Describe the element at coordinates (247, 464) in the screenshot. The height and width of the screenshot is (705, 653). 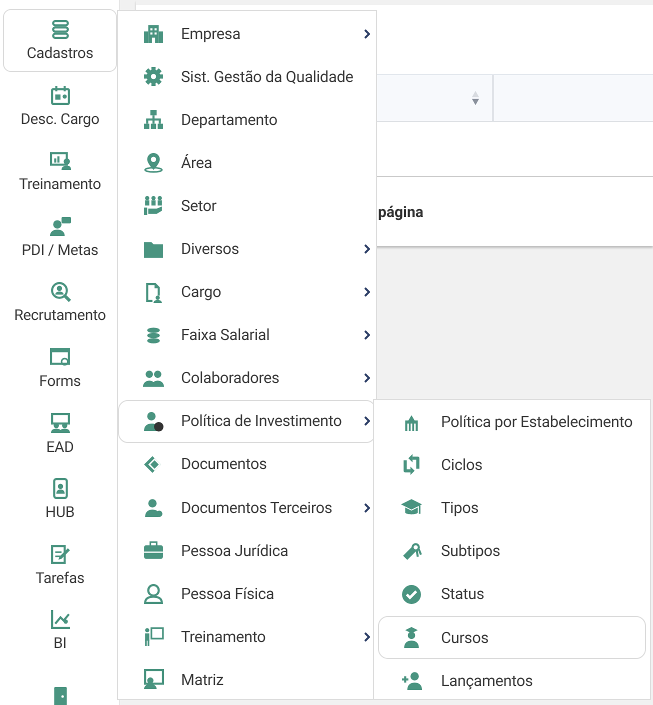
I see `menu-item: Documentos` at that location.